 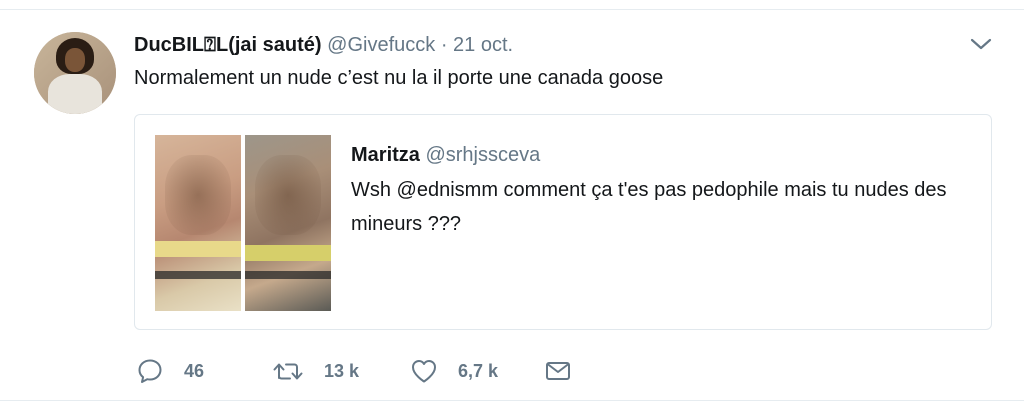 I want to click on direct-message-button, so click(x=558, y=371).